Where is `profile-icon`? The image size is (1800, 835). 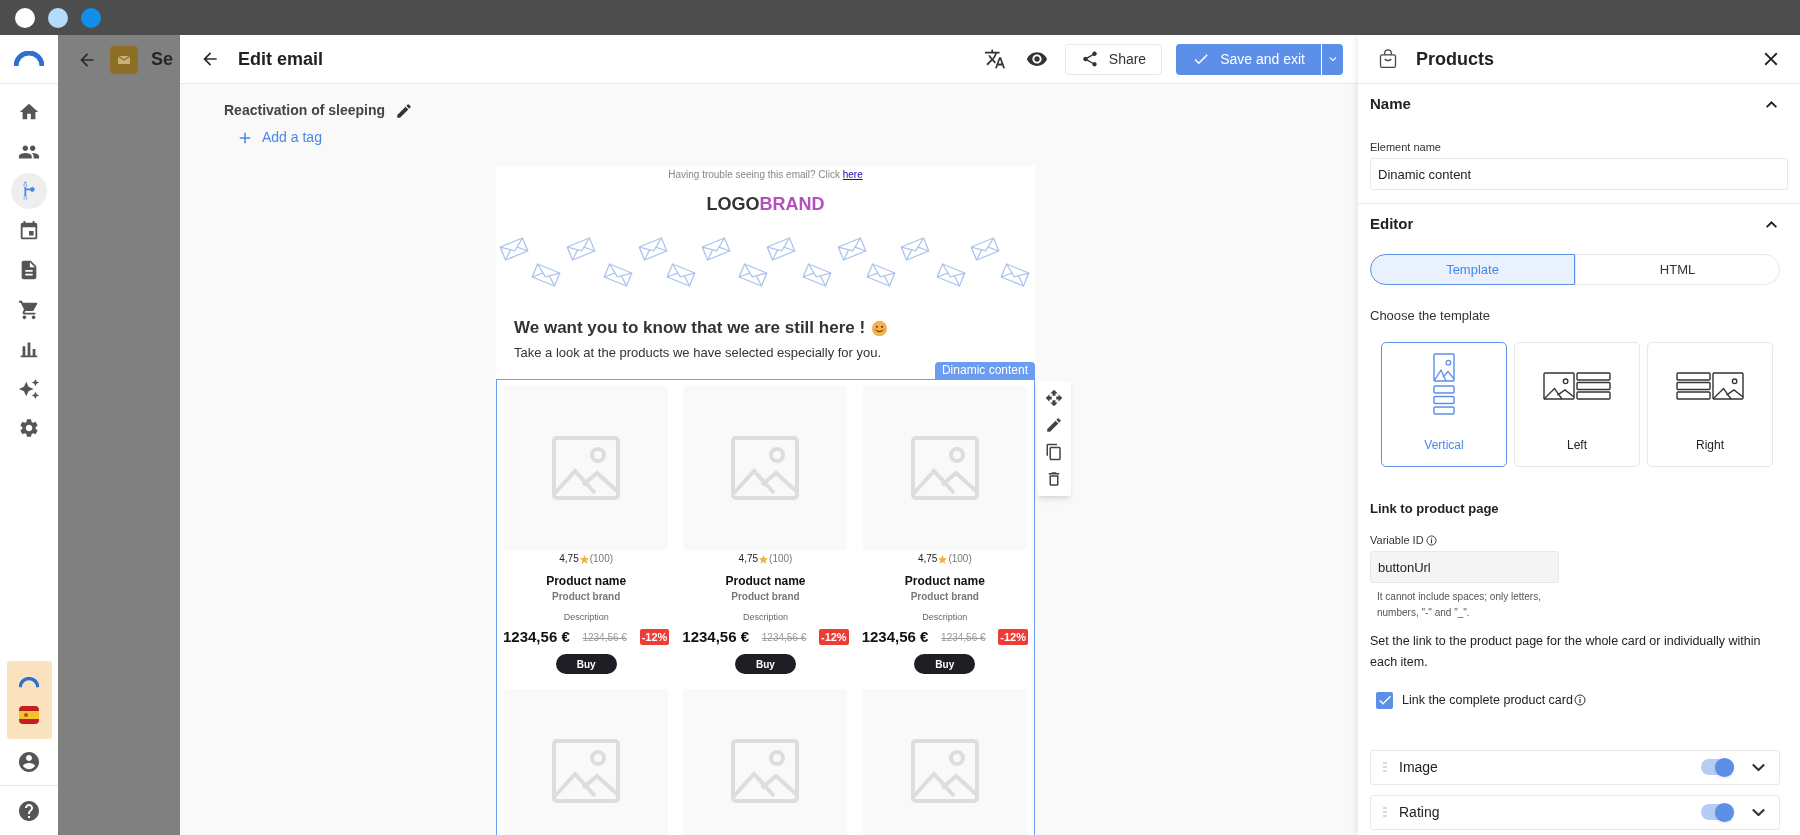
profile-icon is located at coordinates (29, 762).